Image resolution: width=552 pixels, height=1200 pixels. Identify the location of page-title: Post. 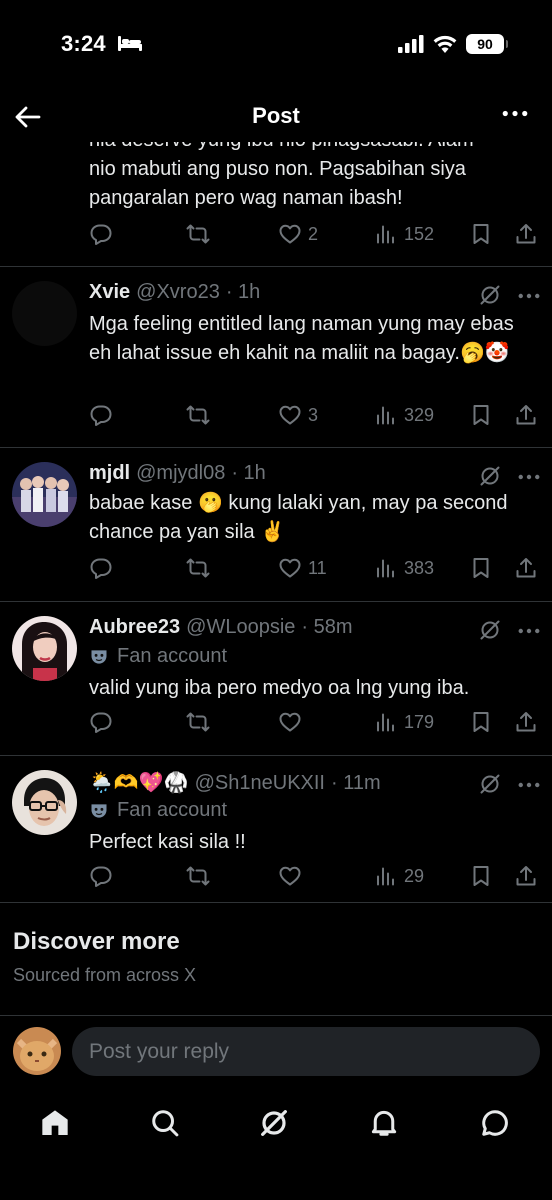
(276, 115).